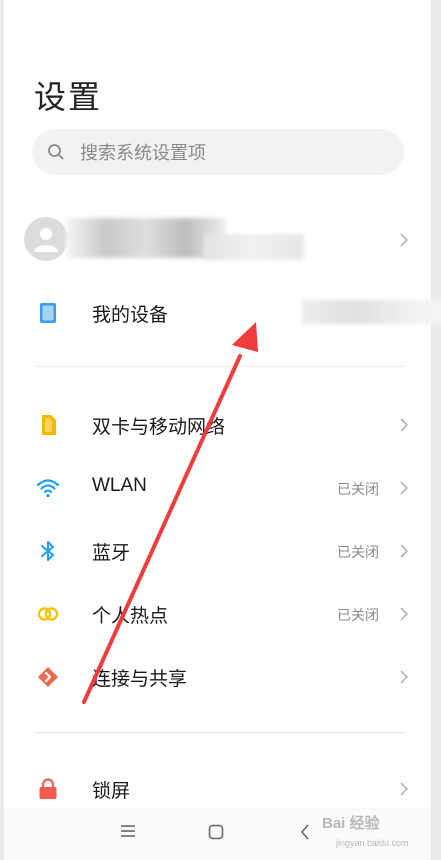 The width and height of the screenshot is (441, 860). What do you see at coordinates (48, 788) in the screenshot?
I see `lock-icon` at bounding box center [48, 788].